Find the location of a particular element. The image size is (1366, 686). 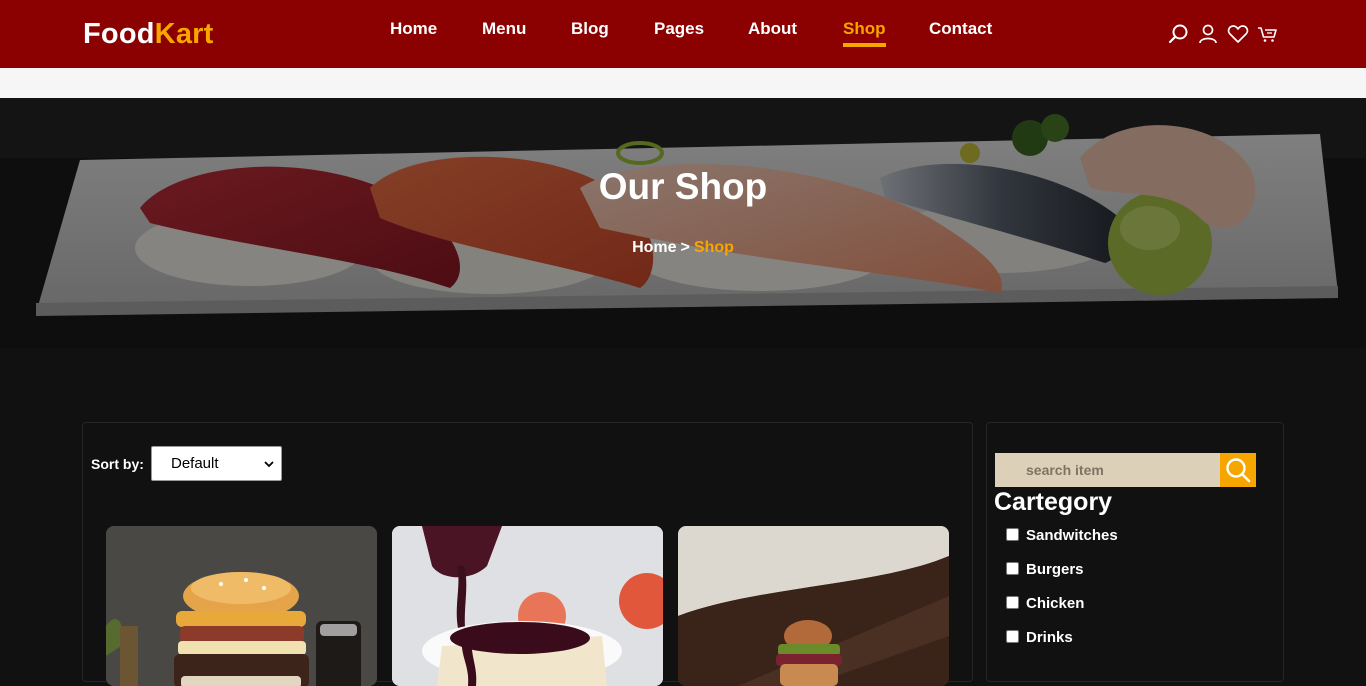

breadcrumb-current: Shop is located at coordinates (713, 247).